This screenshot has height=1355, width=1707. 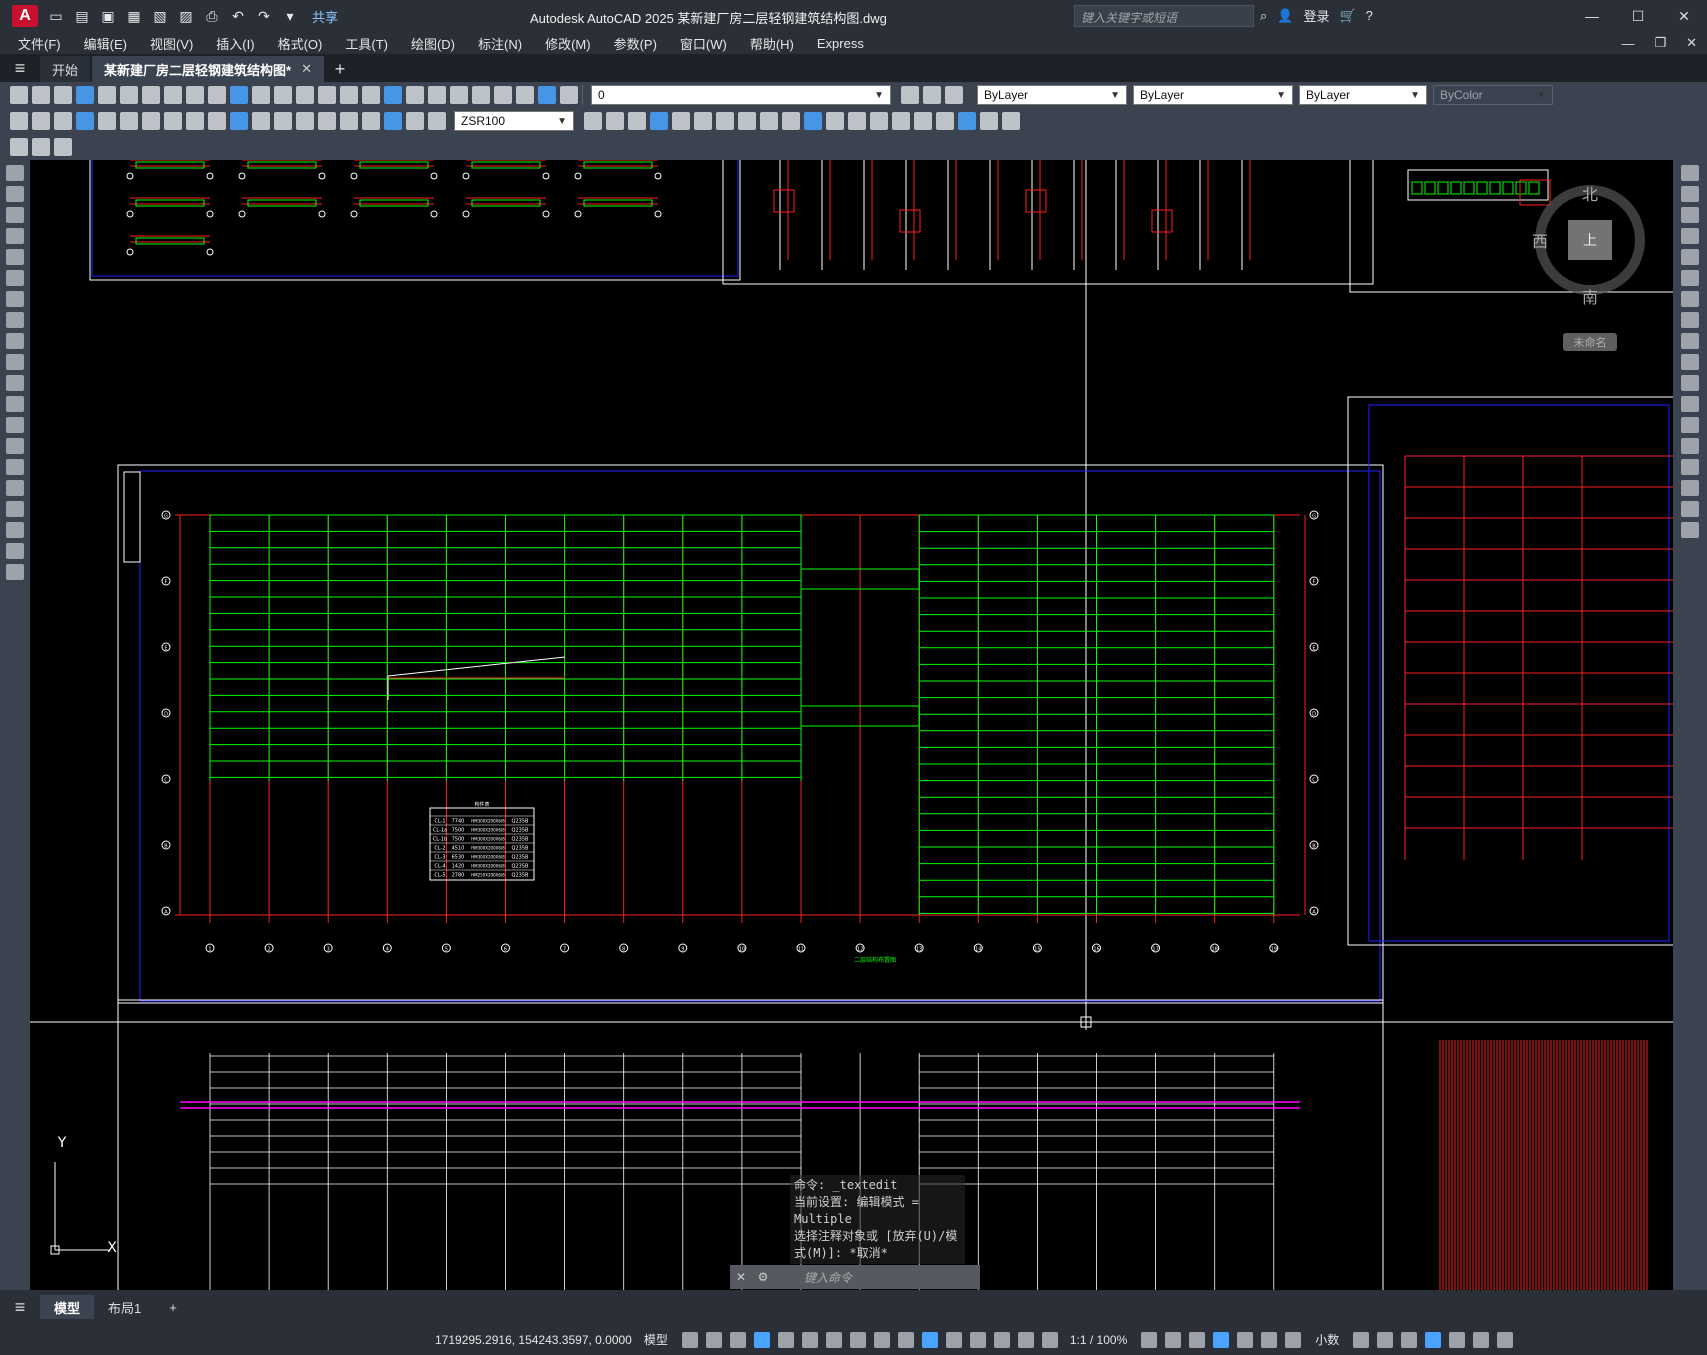 What do you see at coordinates (1590, 342) in the screenshot?
I see `ucs-dropdown: 未命名` at bounding box center [1590, 342].